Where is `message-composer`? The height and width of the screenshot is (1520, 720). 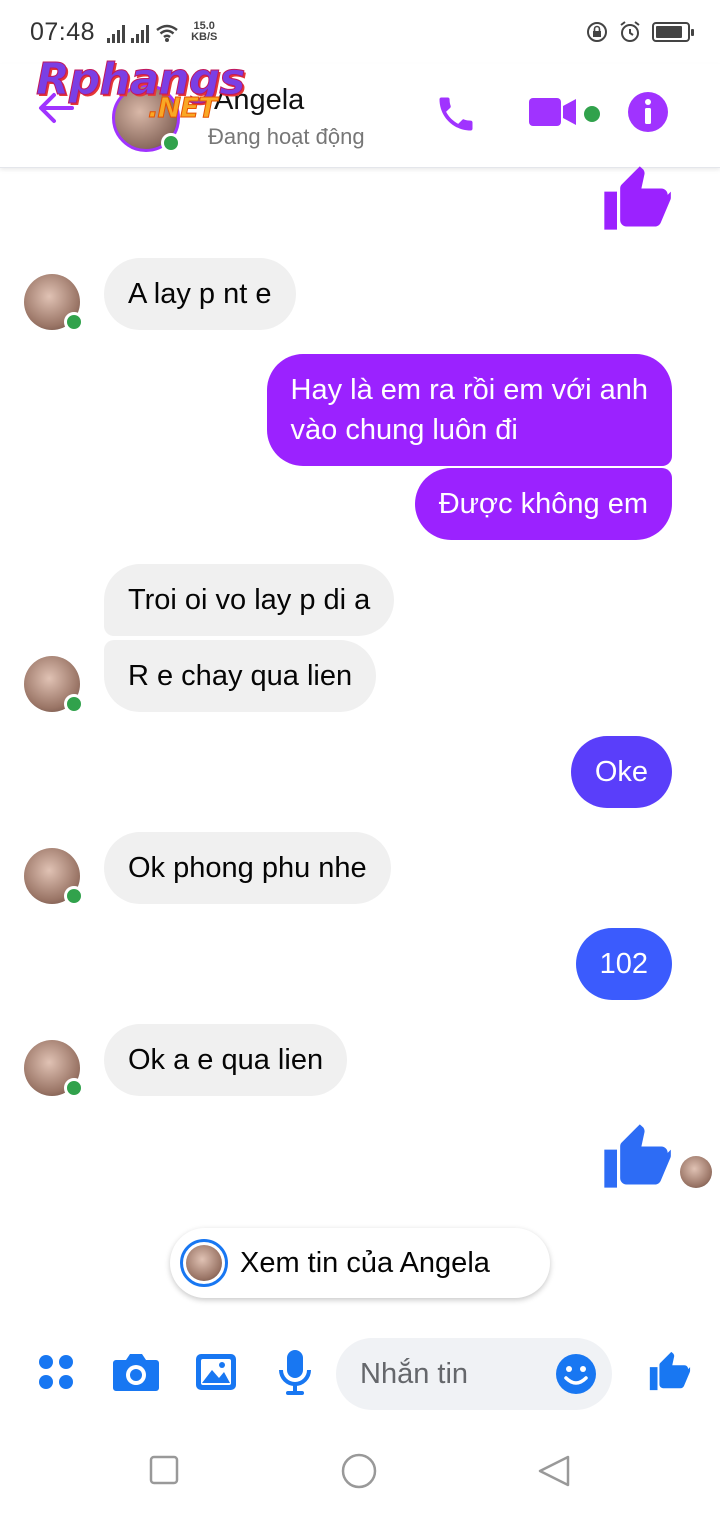 message-composer is located at coordinates (360, 1375).